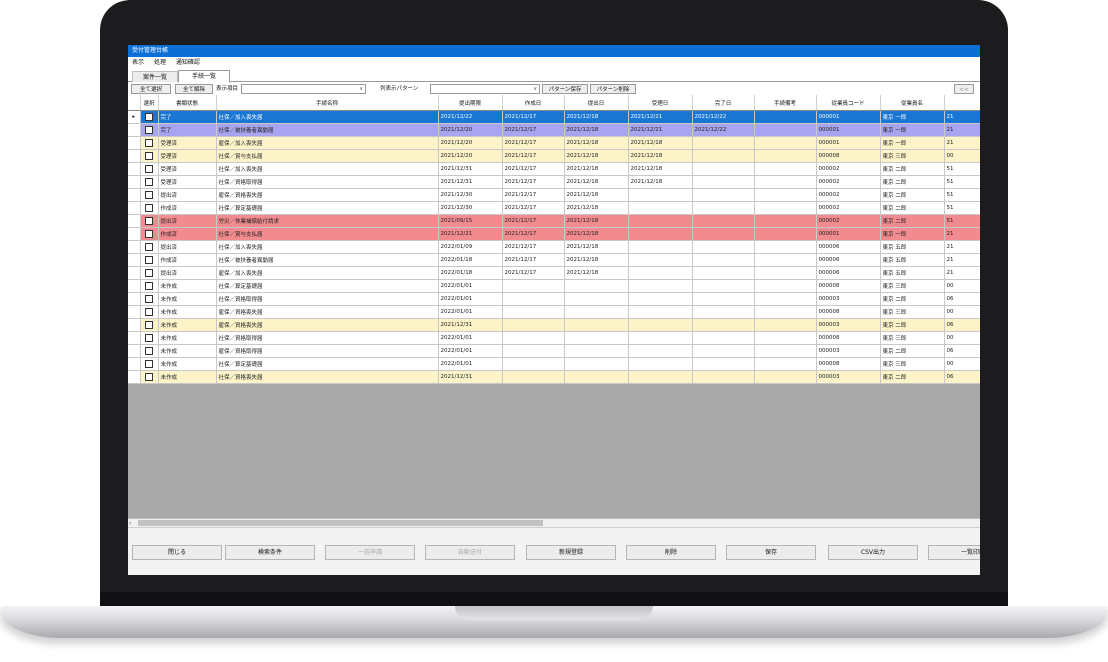 The height and width of the screenshot is (662, 1108). Describe the element at coordinates (327, 234) in the screenshot. I see `procedure-cell: 社保／賞与支払届` at that location.